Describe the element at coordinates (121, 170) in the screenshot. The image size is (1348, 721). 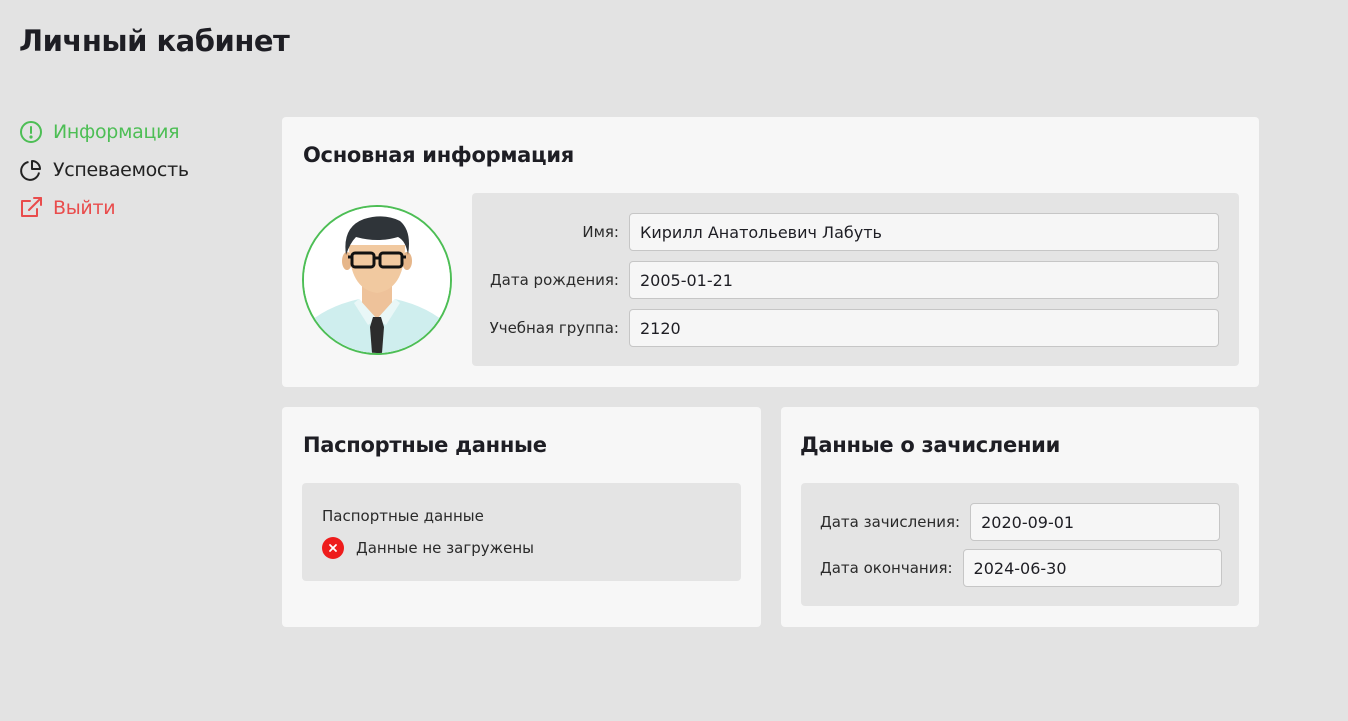
I see `sidebar-item-label: Успеваемость` at that location.